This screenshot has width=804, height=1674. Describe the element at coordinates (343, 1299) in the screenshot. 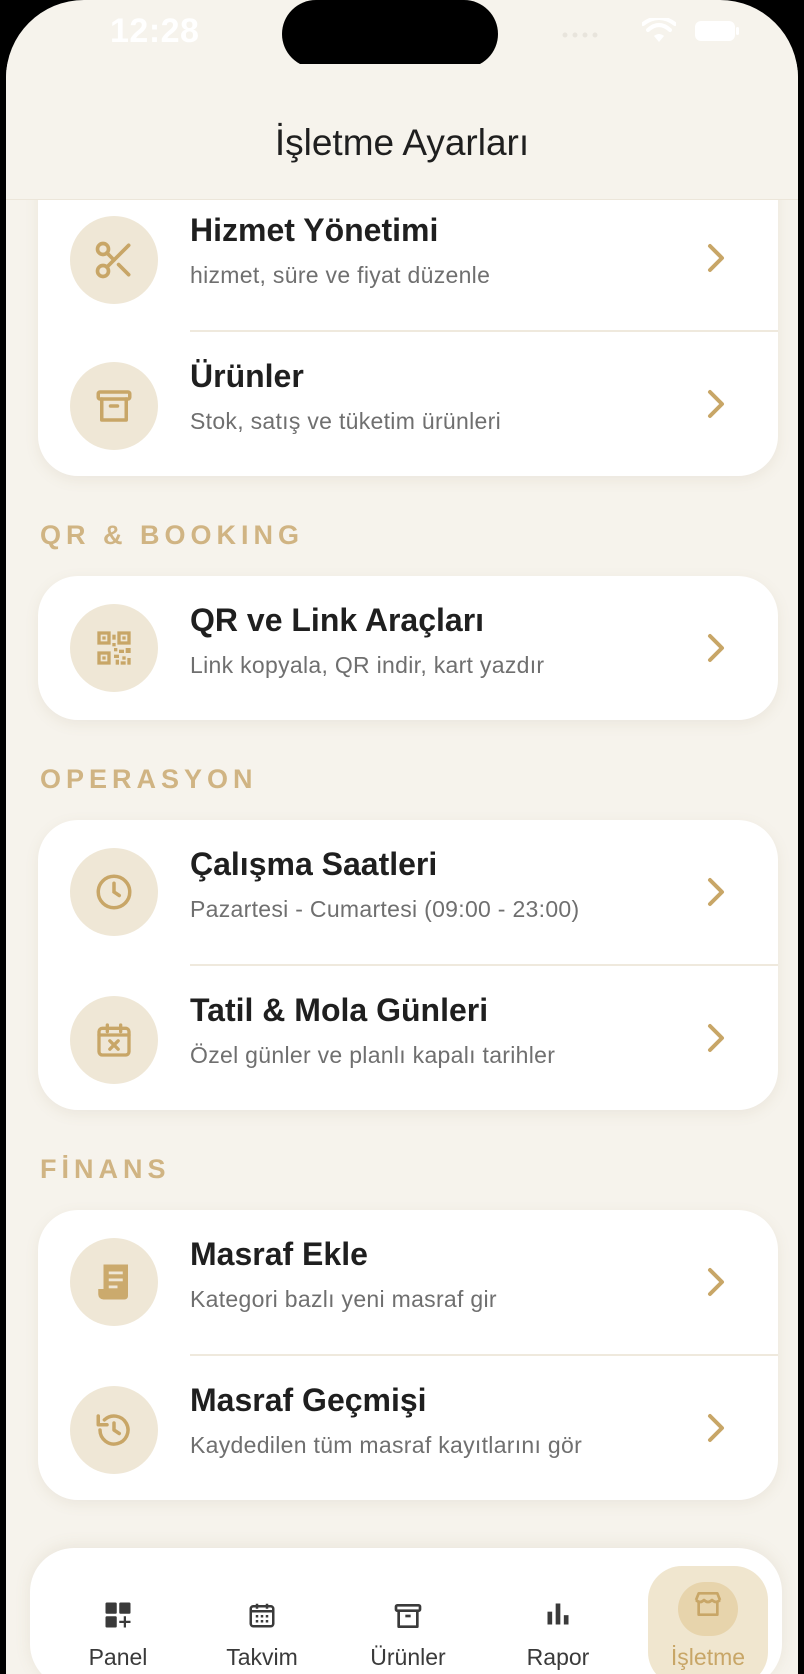

I see `row-subtitle: Kategori bazlı yeni masraf gir` at that location.